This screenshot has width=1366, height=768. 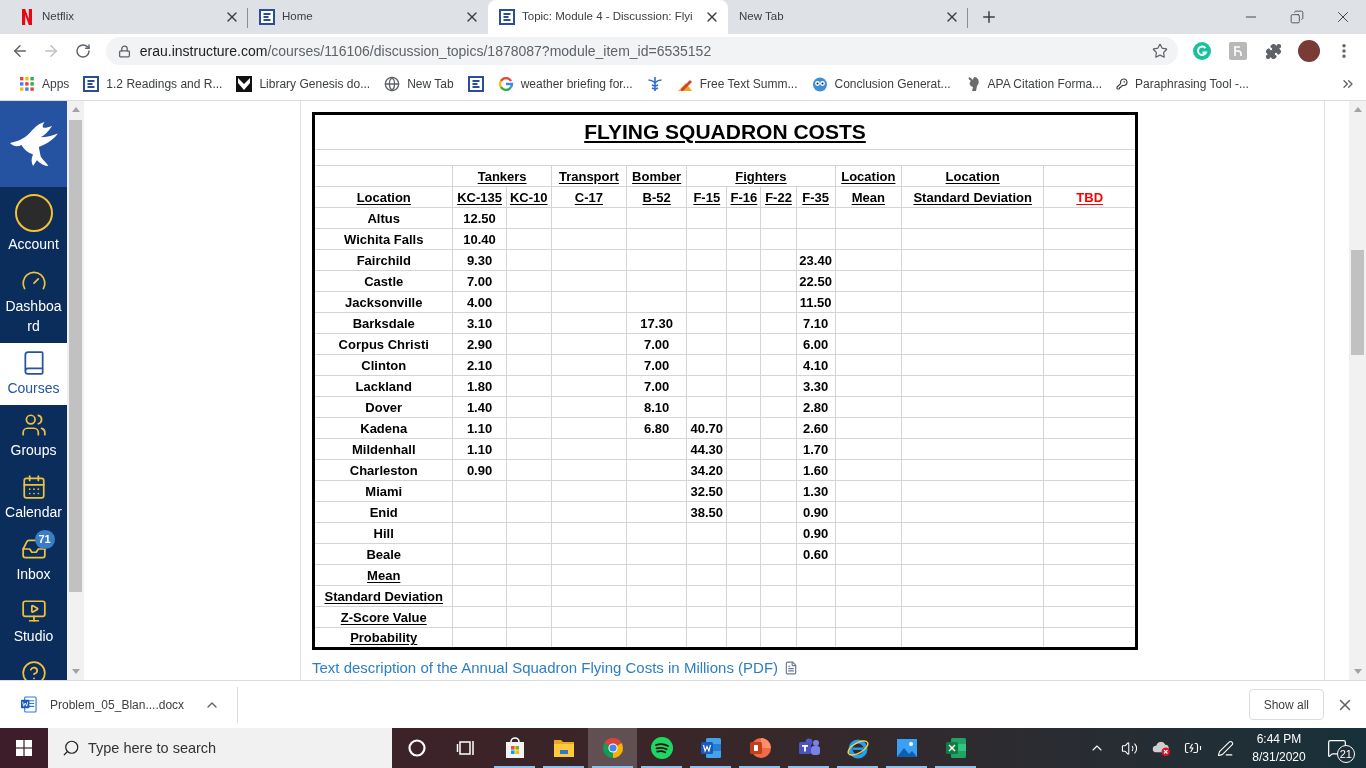 I want to click on bookmark-item: New Tab, so click(x=419, y=84).